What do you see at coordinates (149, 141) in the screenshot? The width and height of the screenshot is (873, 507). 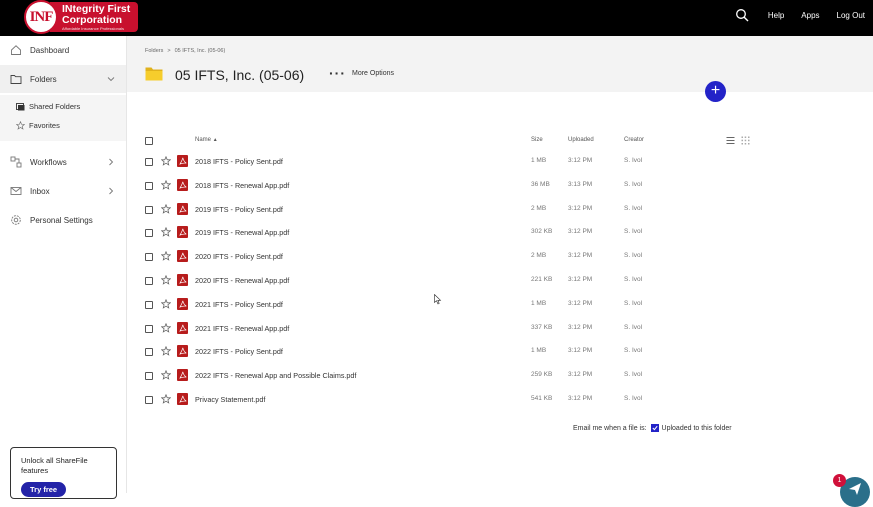 I see `select-all-checkbox` at bounding box center [149, 141].